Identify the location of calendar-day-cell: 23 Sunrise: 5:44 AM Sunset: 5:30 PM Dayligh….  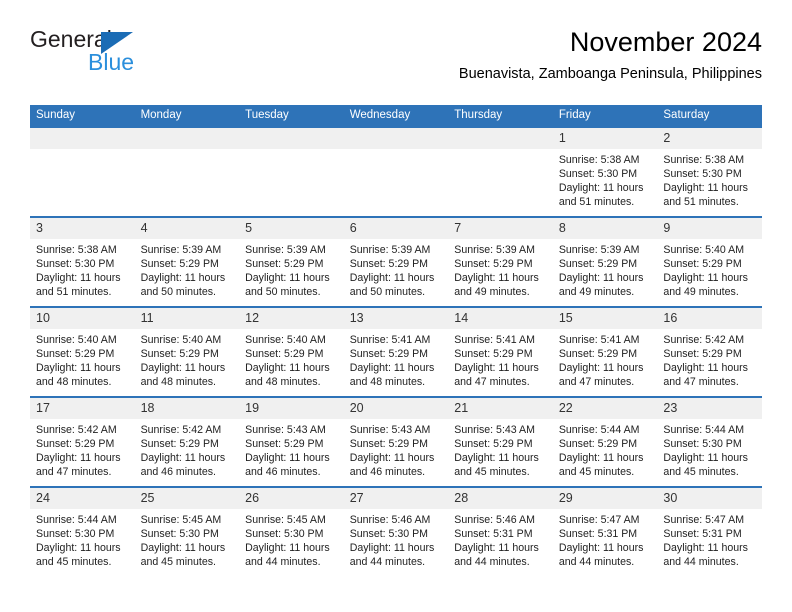
(709, 441).